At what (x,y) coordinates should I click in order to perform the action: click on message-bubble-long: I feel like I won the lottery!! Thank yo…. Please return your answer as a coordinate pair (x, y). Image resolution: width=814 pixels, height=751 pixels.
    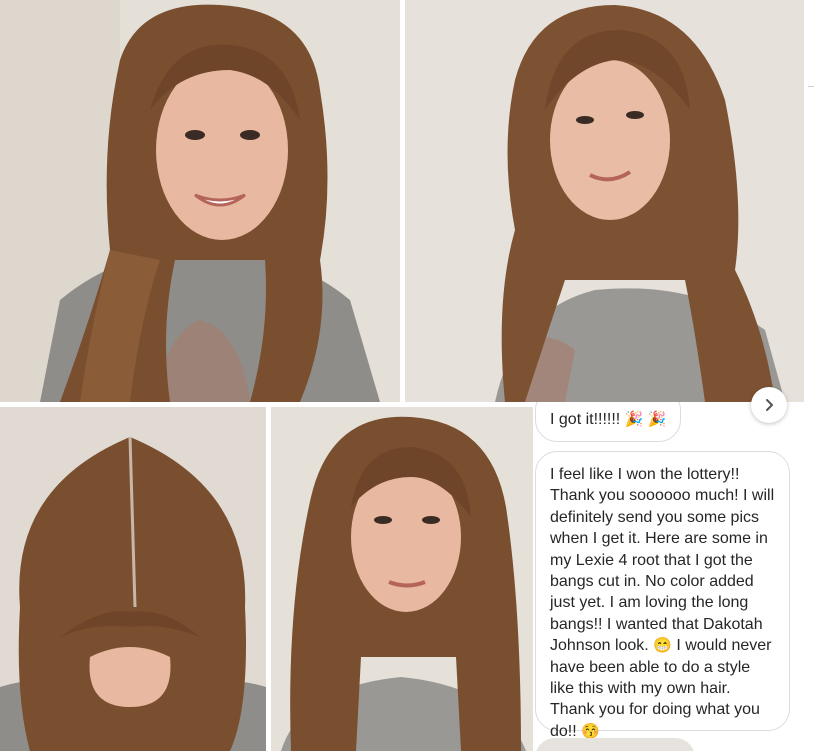
    Looking at the image, I should click on (662, 595).